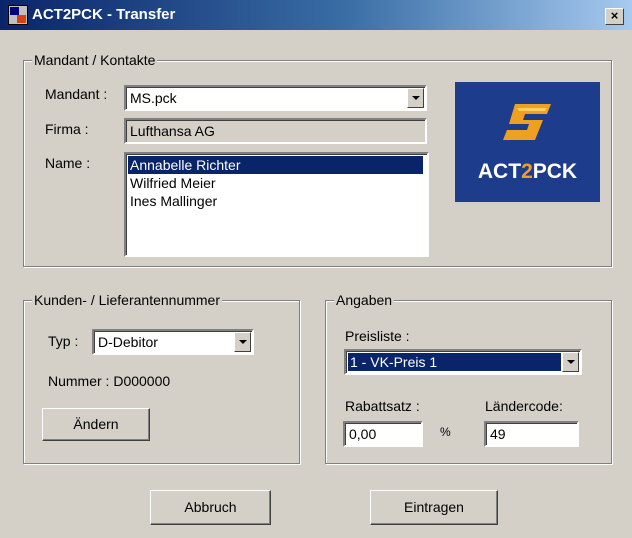 This screenshot has width=632, height=538. I want to click on rabattsatz-value: 0,00, so click(363, 434).